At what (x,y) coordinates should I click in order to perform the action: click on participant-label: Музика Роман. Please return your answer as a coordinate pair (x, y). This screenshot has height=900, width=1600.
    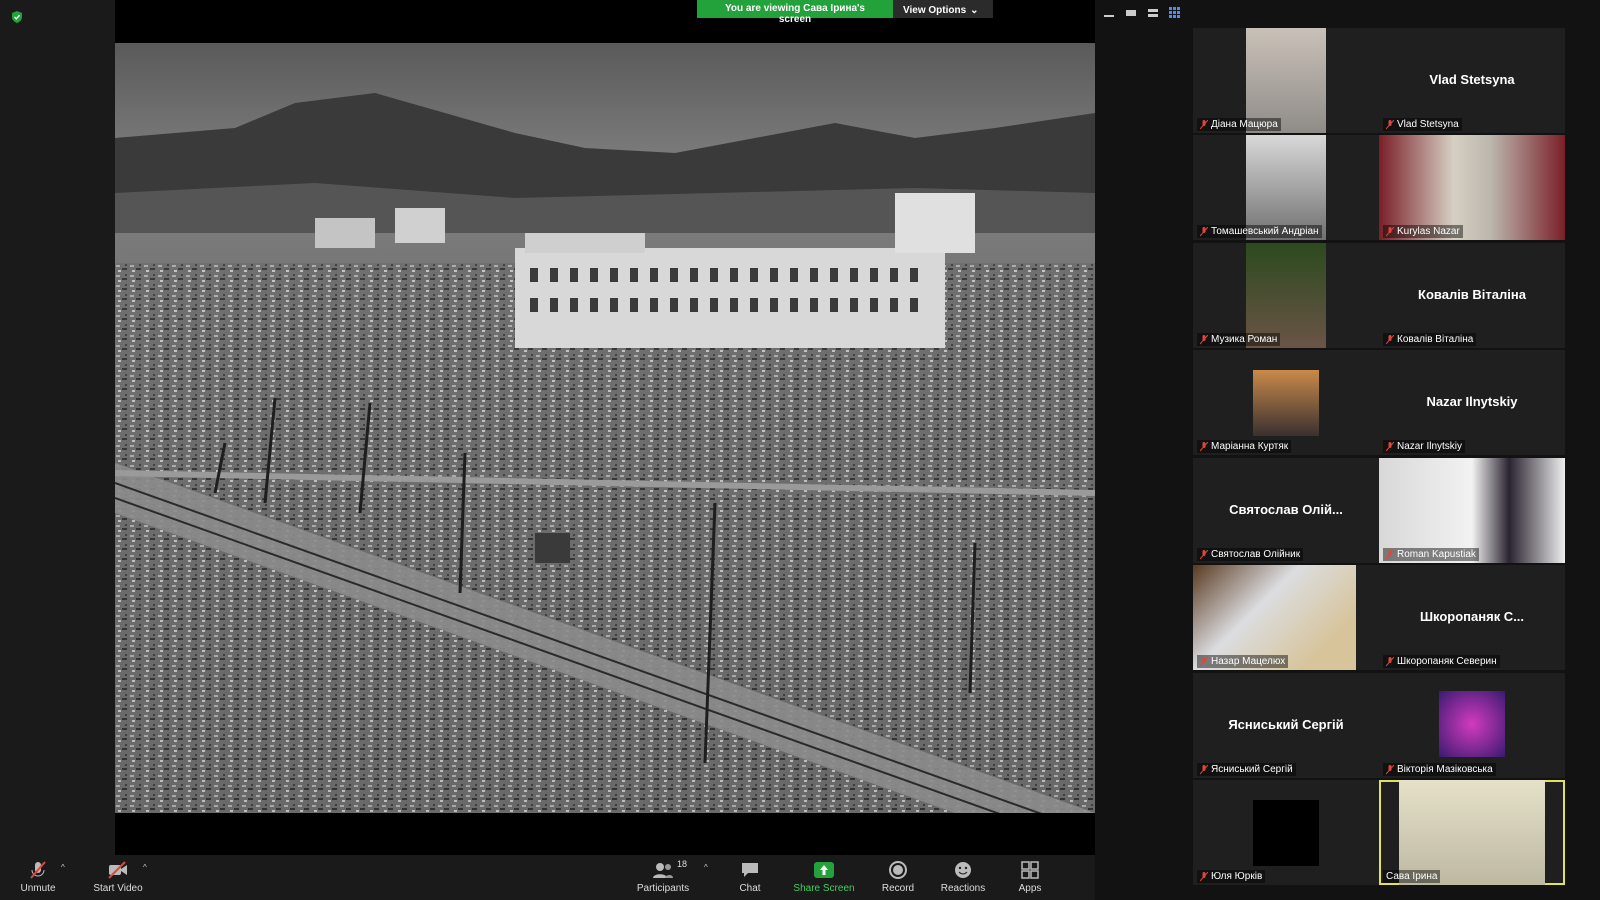
    Looking at the image, I should click on (1239, 339).